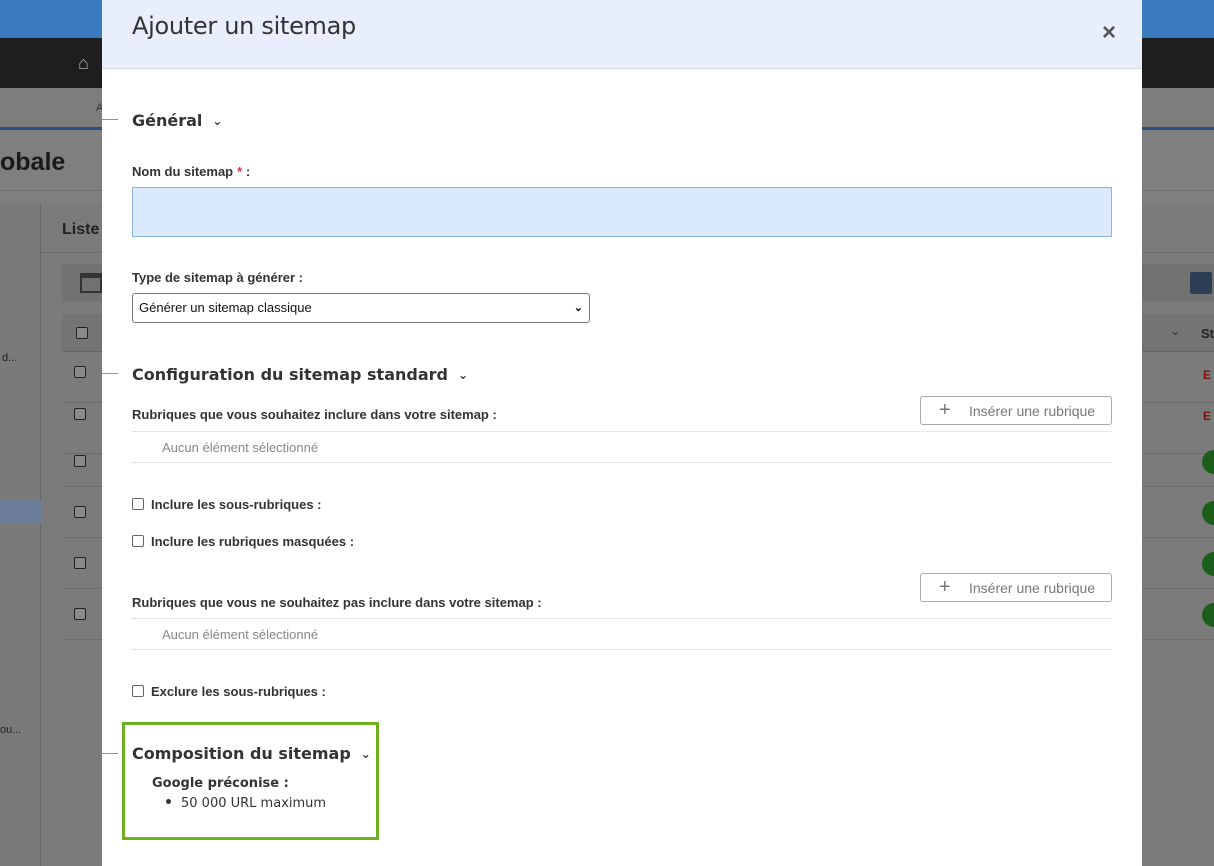 This screenshot has height=866, width=1214. I want to click on section-config-header: Configuration du sitemap standard ⌄, so click(300, 374).